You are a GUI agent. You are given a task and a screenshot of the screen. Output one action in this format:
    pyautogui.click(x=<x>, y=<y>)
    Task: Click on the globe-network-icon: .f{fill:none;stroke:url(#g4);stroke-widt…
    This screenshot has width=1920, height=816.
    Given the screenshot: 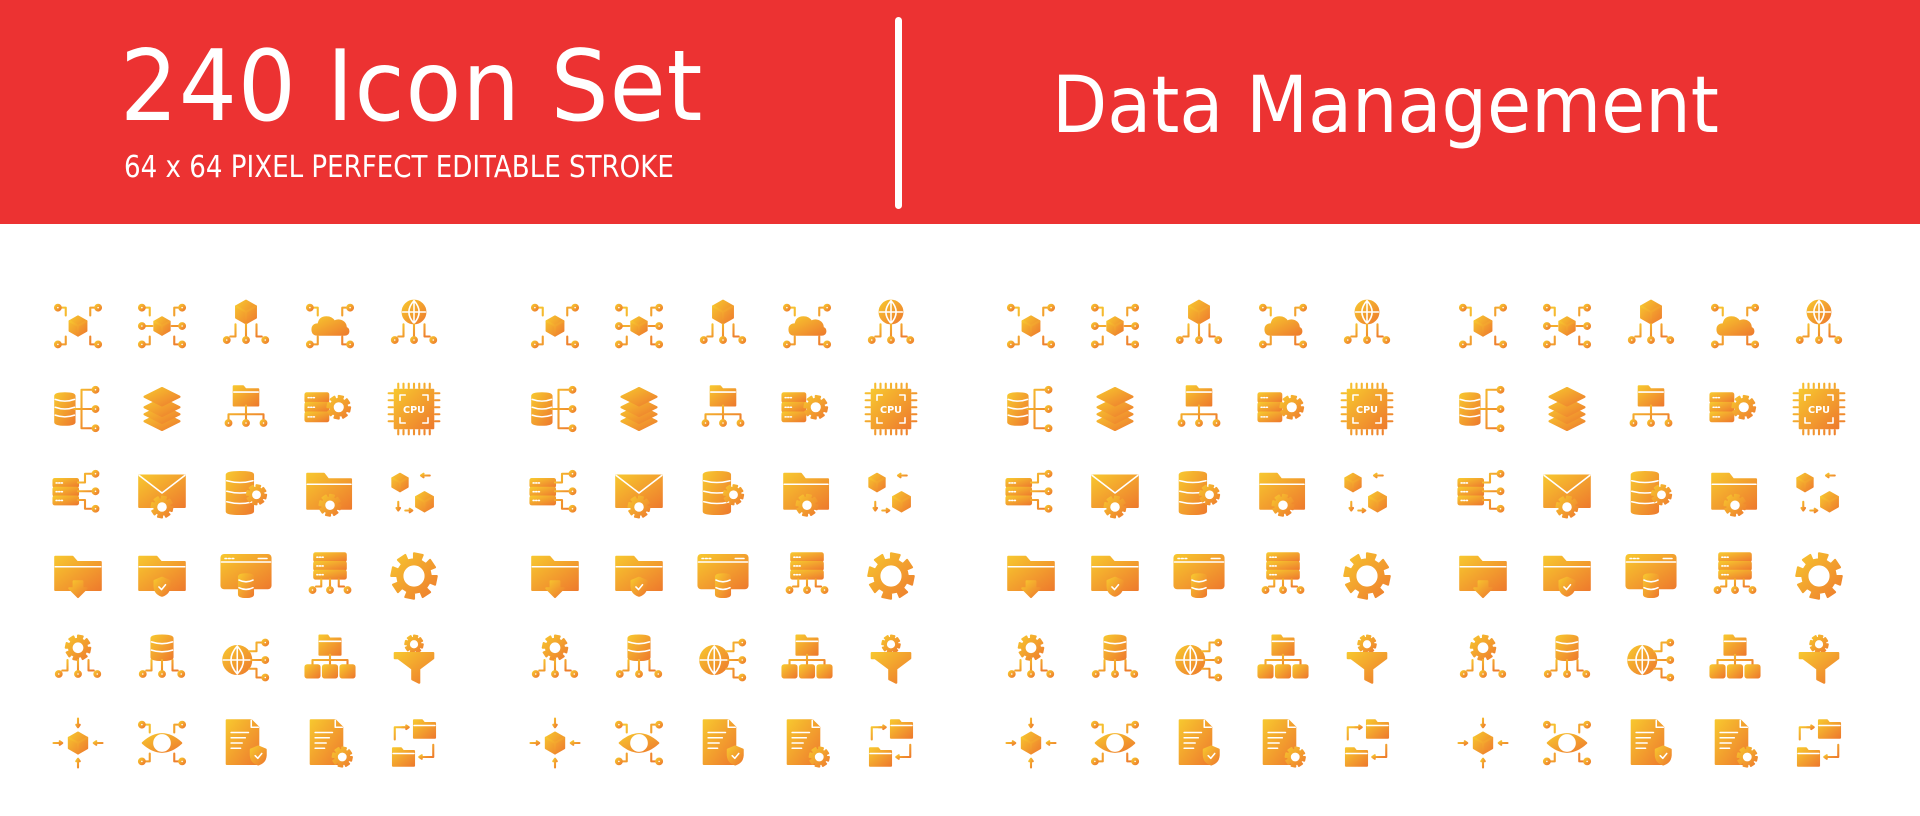 What is the action you would take?
    pyautogui.click(x=1367, y=321)
    